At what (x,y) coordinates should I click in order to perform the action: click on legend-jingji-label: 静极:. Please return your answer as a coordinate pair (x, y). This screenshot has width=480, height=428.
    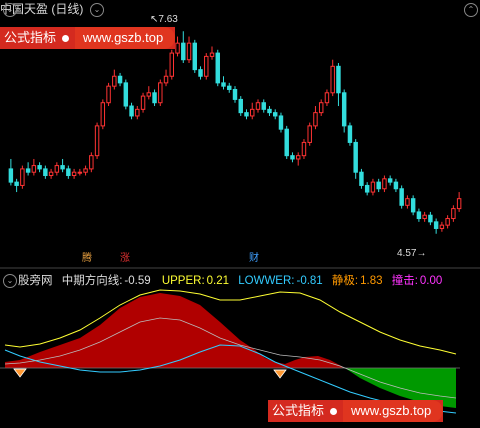
    Looking at the image, I should click on (345, 281).